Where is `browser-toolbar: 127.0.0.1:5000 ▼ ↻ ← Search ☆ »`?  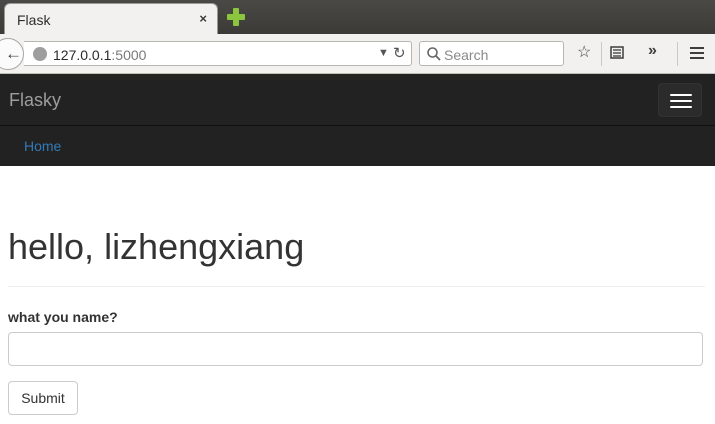
browser-toolbar: 127.0.0.1:5000 ▼ ↻ ← Search ☆ » is located at coordinates (357, 54).